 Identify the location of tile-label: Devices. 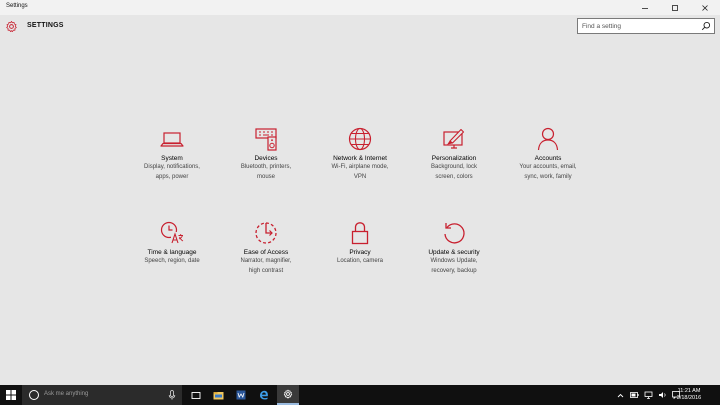
(266, 158).